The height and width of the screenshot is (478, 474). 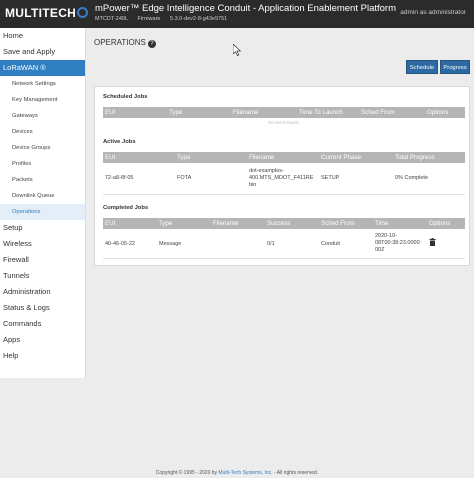 What do you see at coordinates (119, 142) in the screenshot?
I see `active-jobs-title: Active Jobs` at bounding box center [119, 142].